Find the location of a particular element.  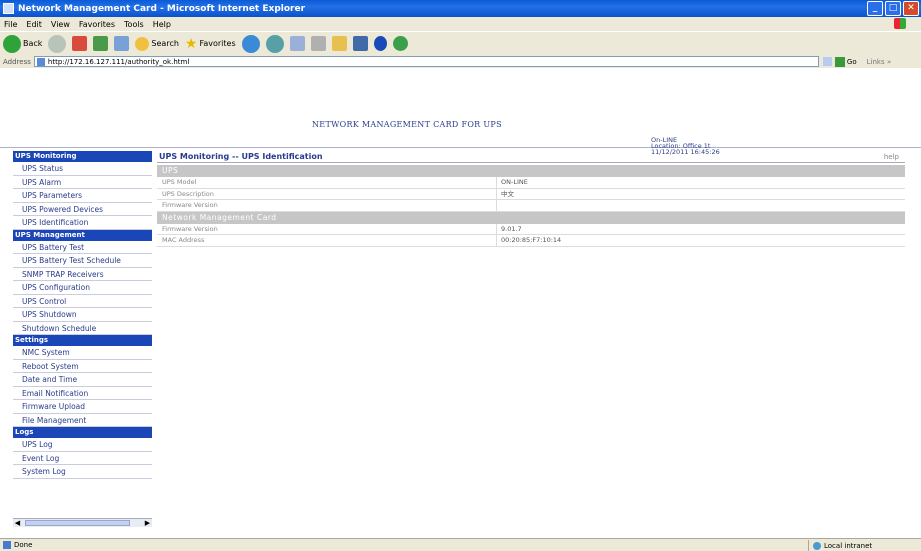

forward-arrow-icon is located at coordinates (57, 43).